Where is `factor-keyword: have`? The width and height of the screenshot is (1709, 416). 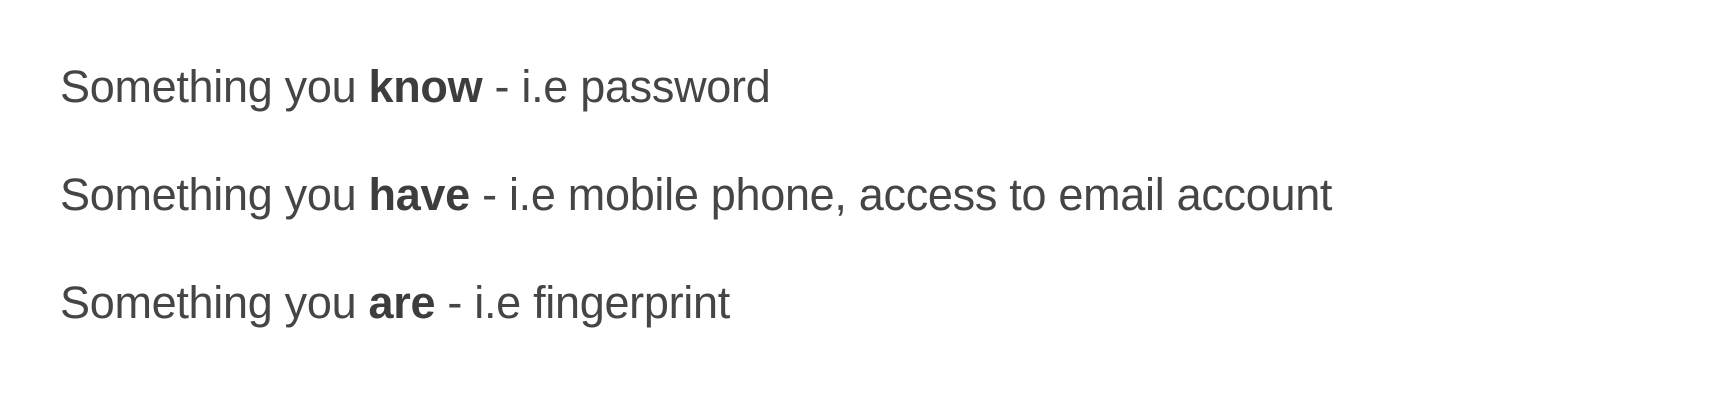 factor-keyword: have is located at coordinates (419, 194).